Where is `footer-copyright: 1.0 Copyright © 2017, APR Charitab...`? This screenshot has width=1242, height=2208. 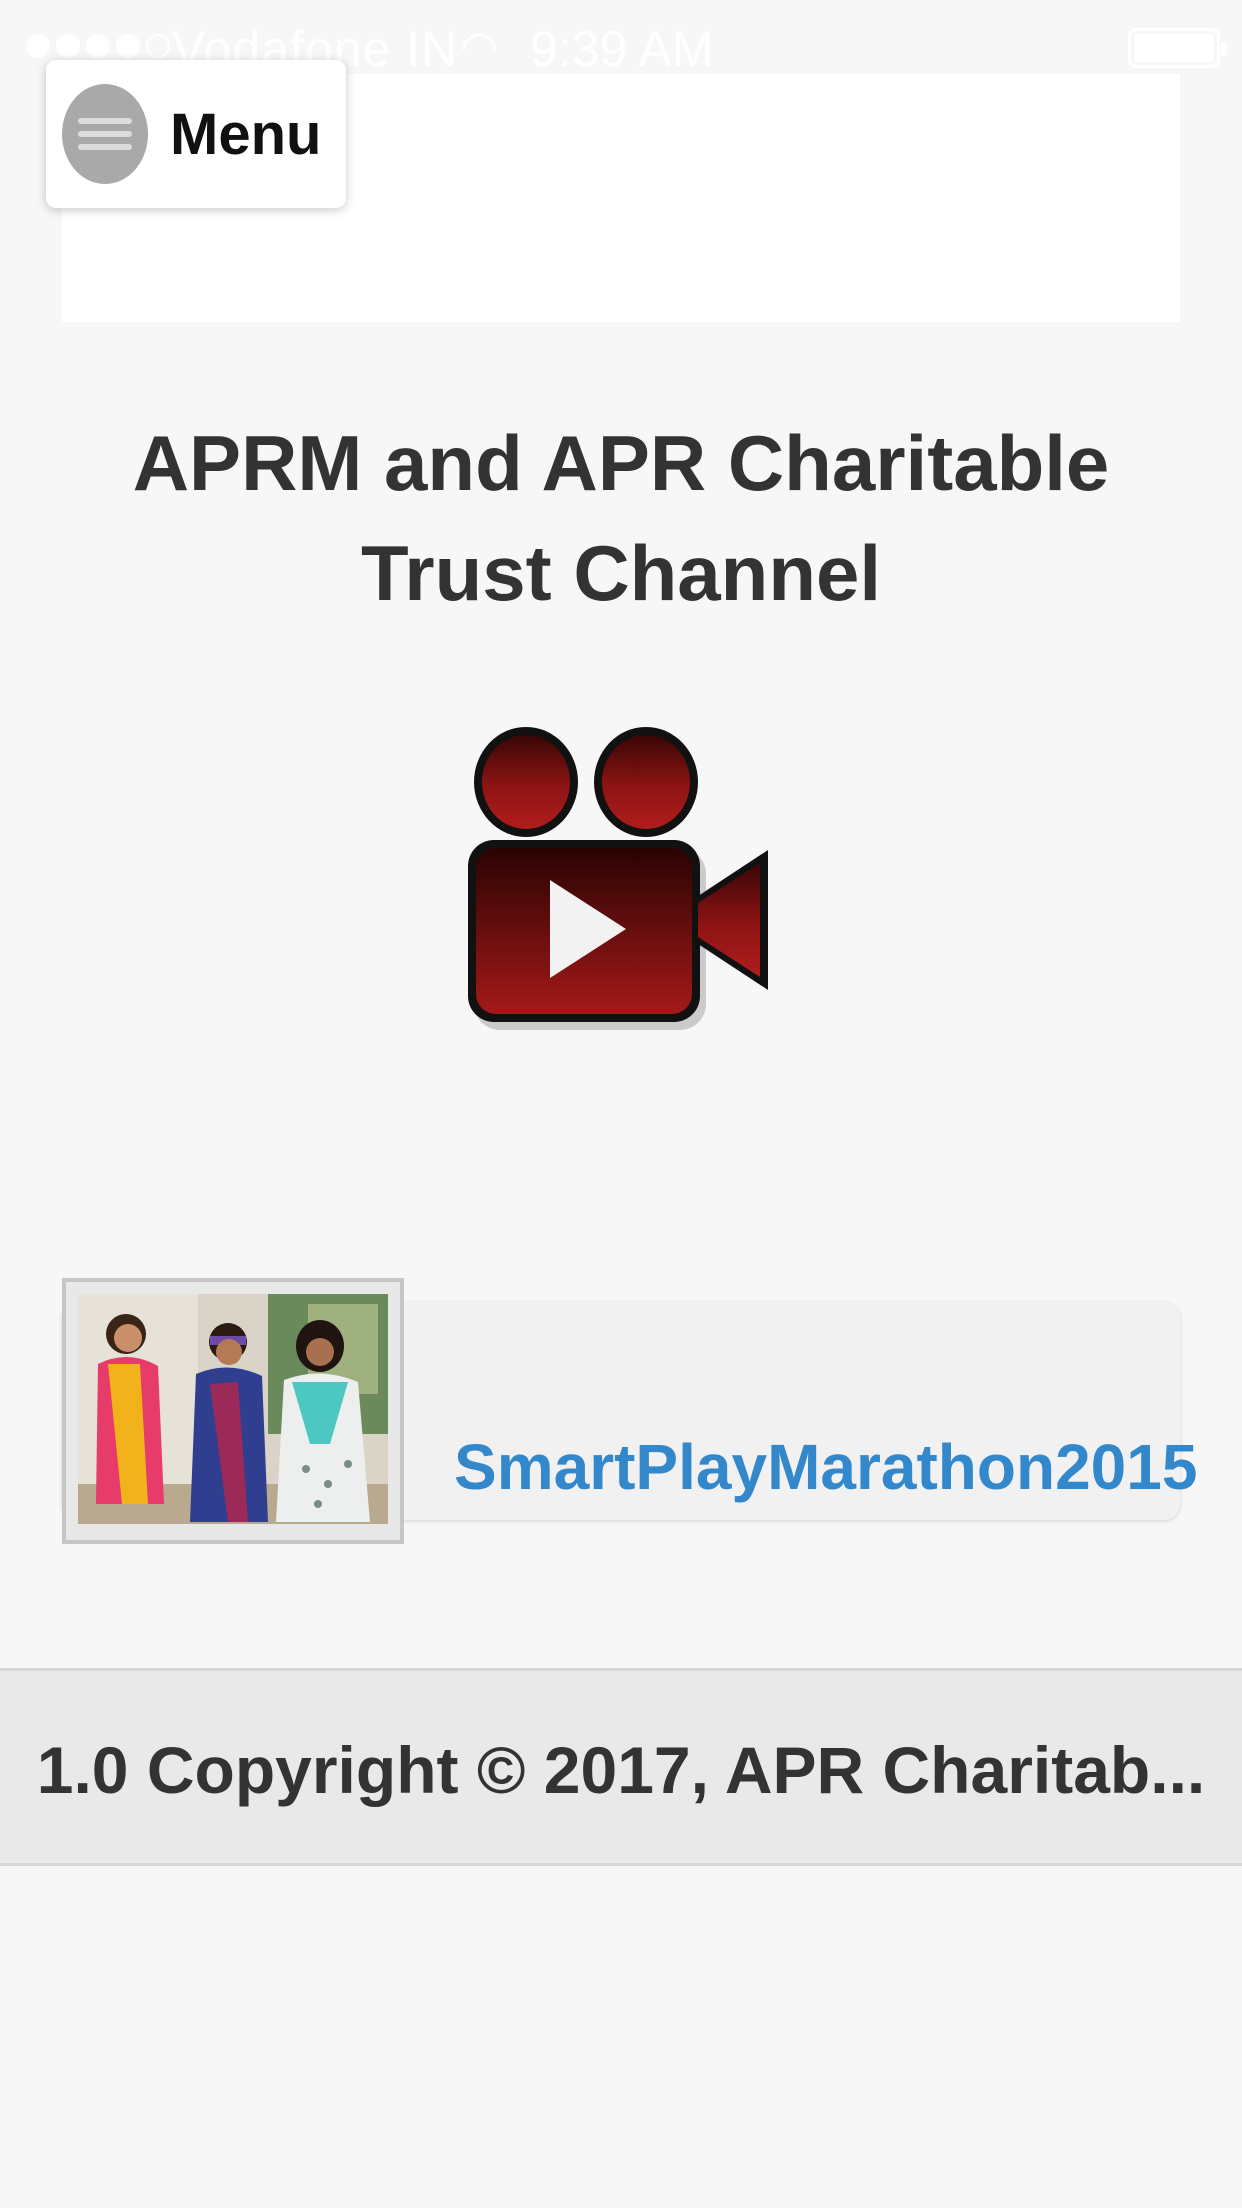 footer-copyright: 1.0 Copyright © 2017, APR Charitab... is located at coordinates (621, 1770).